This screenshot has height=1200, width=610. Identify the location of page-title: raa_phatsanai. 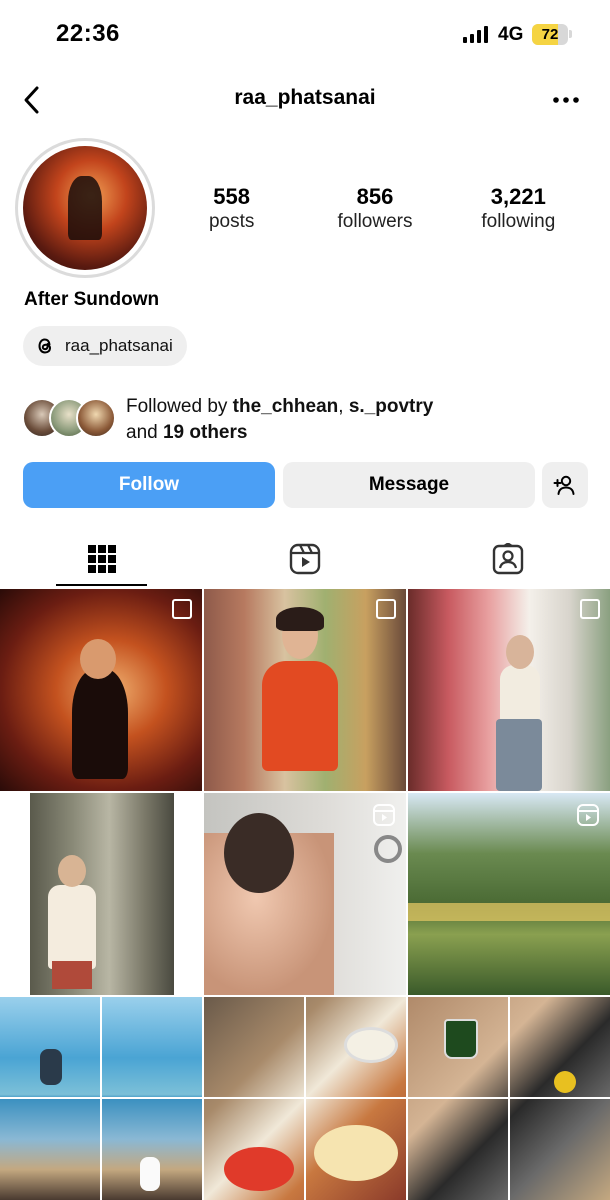
(305, 97).